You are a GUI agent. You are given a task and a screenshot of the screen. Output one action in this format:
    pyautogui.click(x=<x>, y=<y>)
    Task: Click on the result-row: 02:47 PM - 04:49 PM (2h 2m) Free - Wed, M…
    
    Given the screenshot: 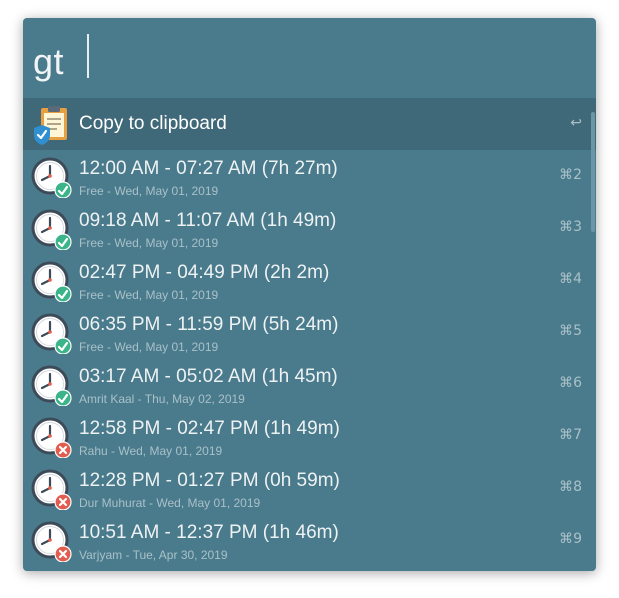 What is the action you would take?
    pyautogui.click(x=309, y=280)
    